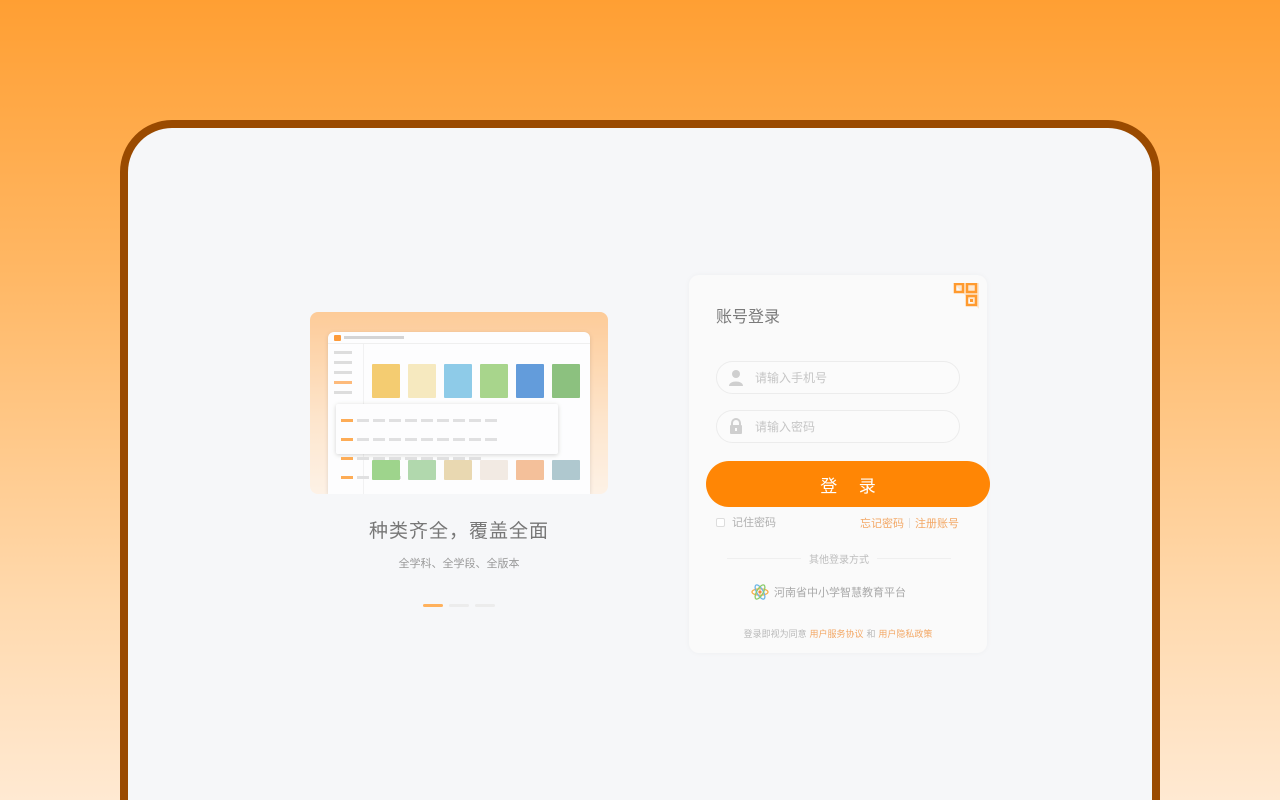 Image resolution: width=1280 pixels, height=800 pixels. Describe the element at coordinates (850, 426) in the screenshot. I see `password-input` at that location.